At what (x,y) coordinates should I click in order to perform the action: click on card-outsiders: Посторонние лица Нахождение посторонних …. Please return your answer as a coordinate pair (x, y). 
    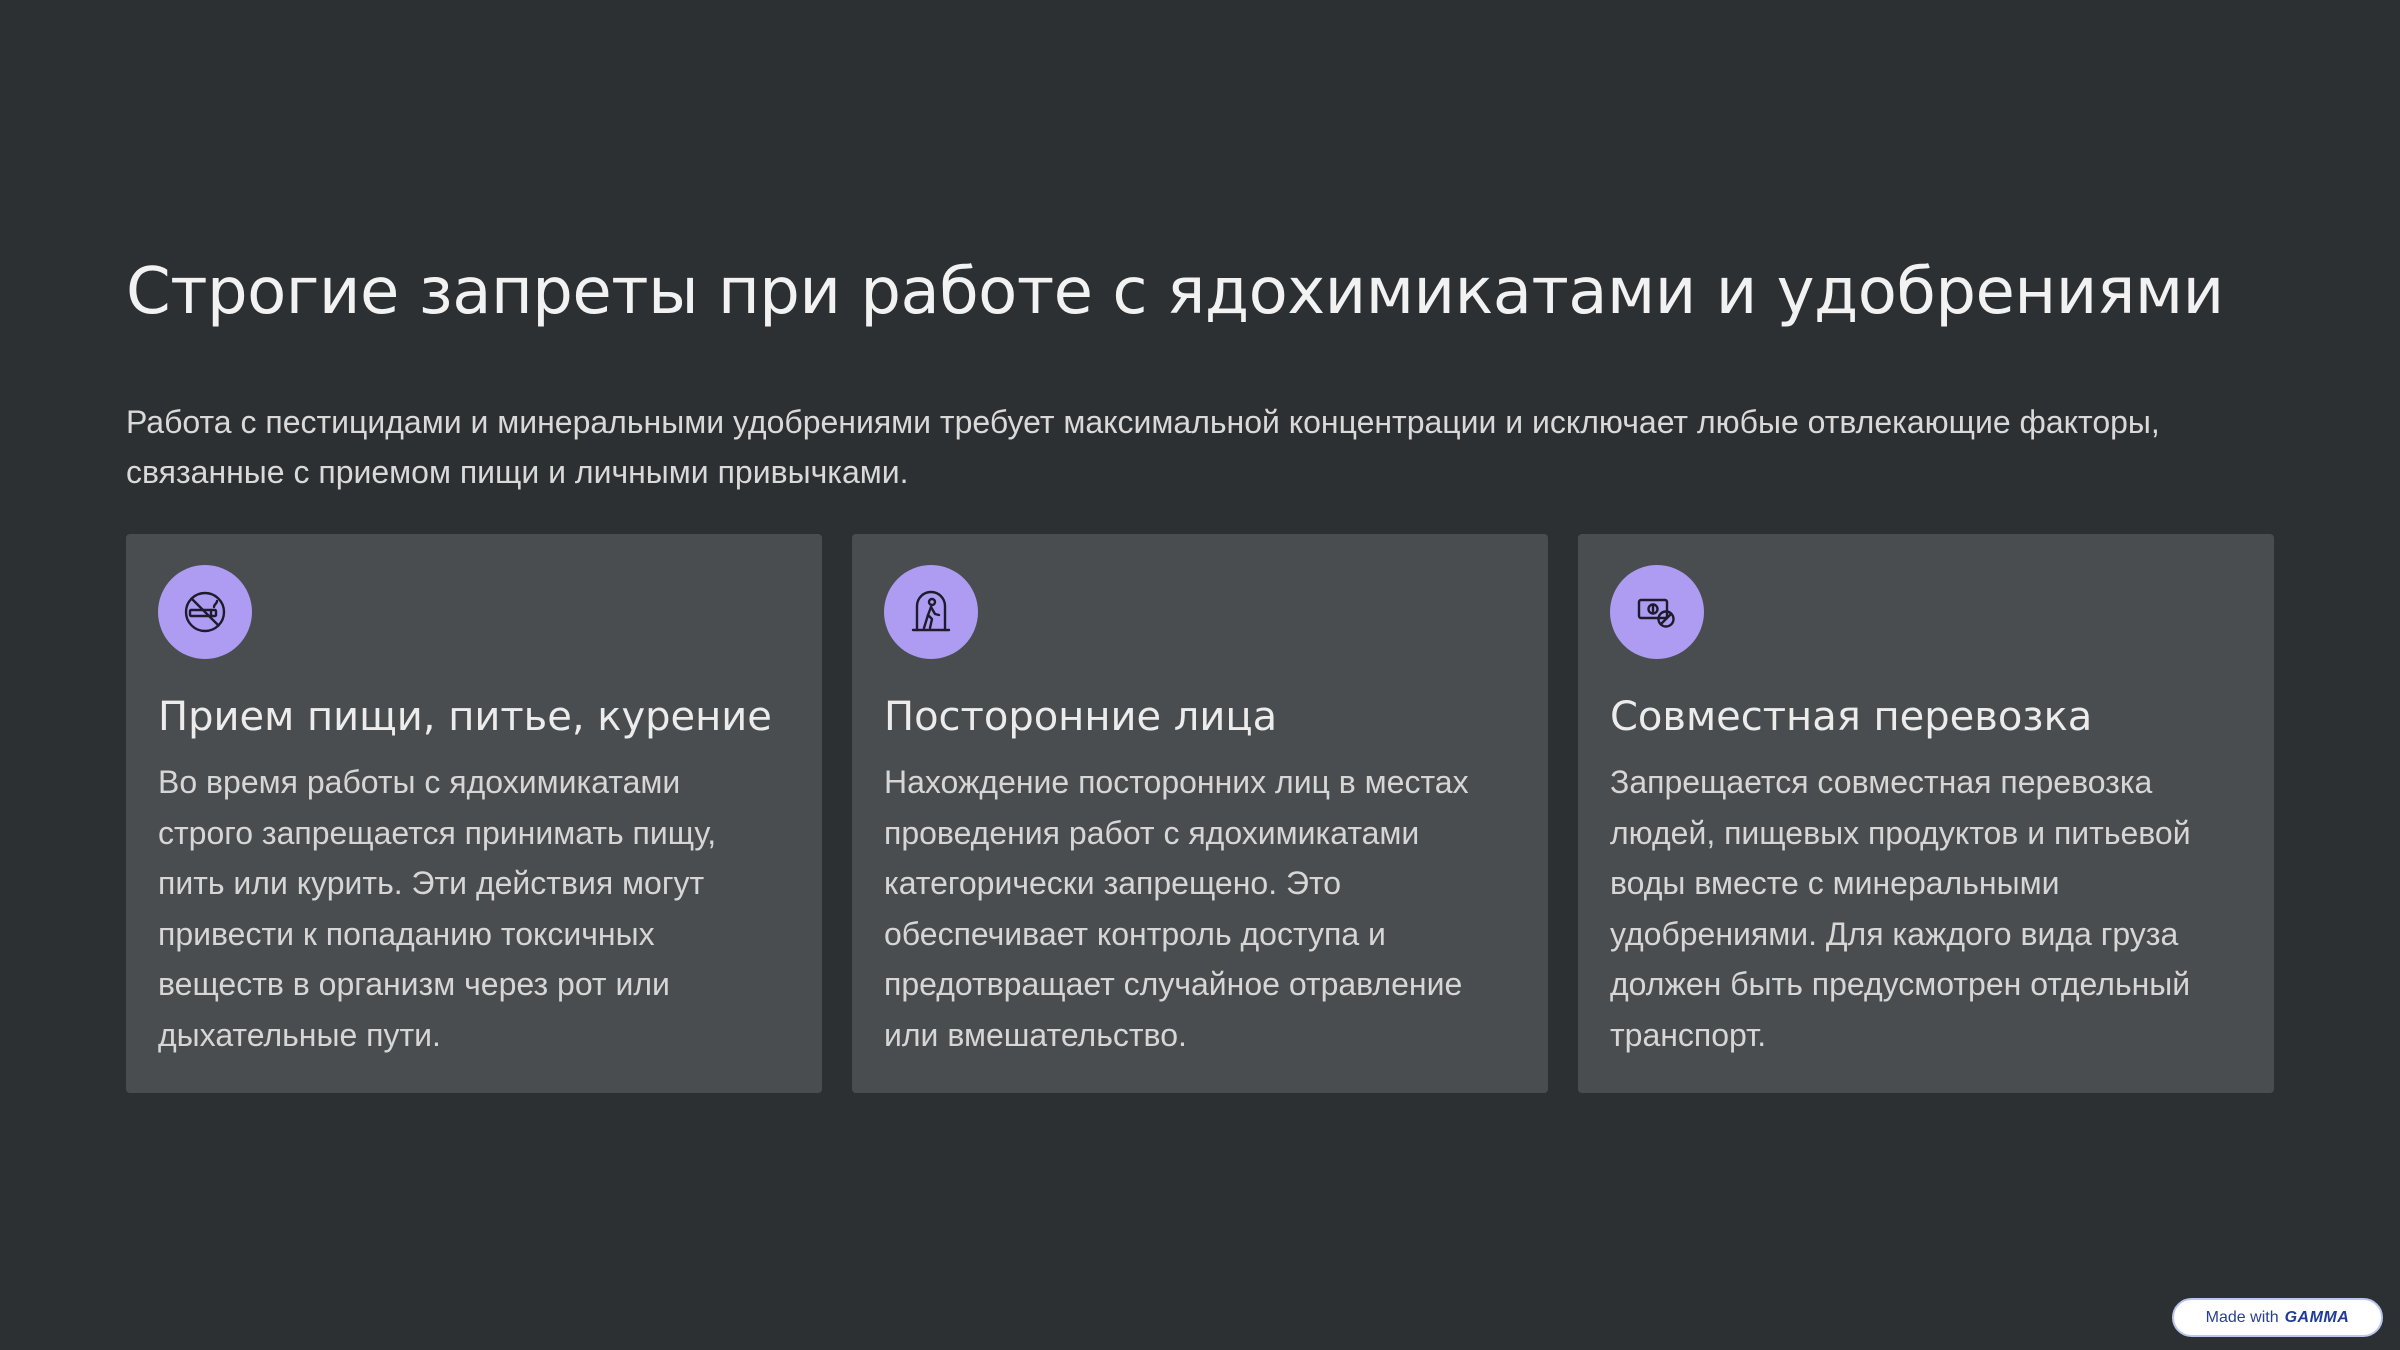
    Looking at the image, I should click on (1200, 813).